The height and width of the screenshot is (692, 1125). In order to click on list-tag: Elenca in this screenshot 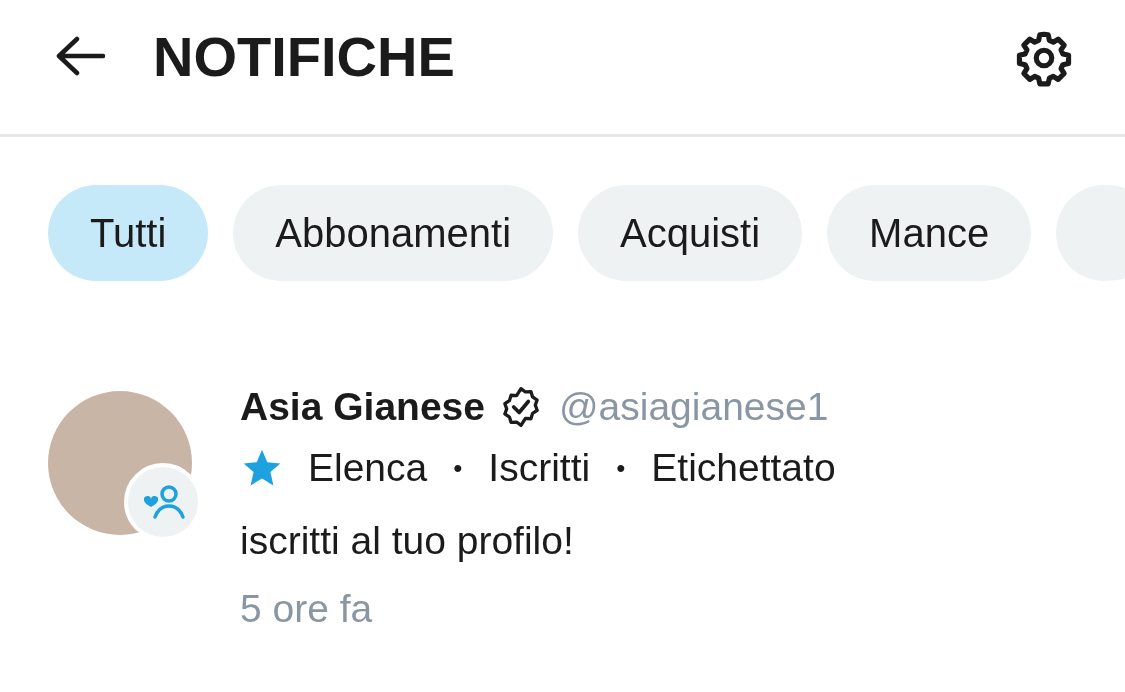, I will do `click(368, 468)`.